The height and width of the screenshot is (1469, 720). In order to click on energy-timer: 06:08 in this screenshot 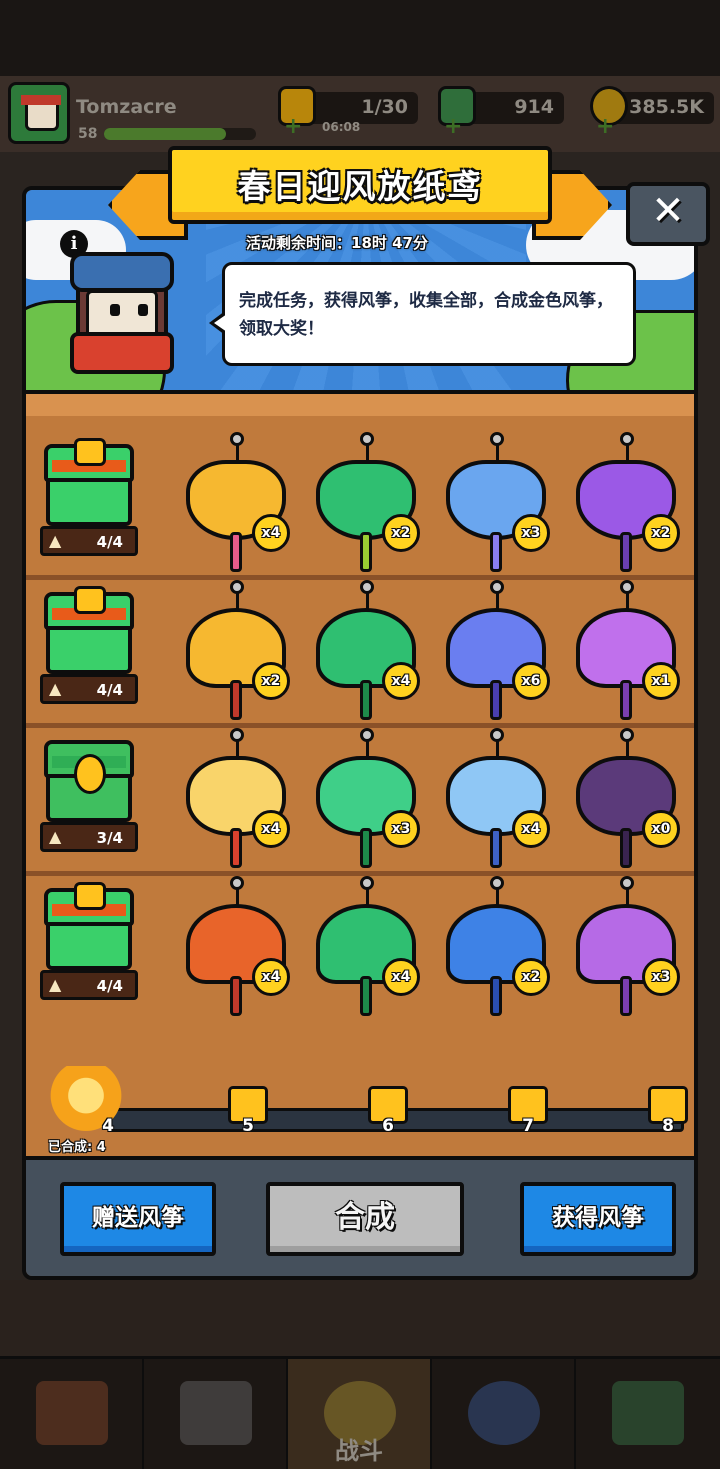, I will do `click(341, 127)`.